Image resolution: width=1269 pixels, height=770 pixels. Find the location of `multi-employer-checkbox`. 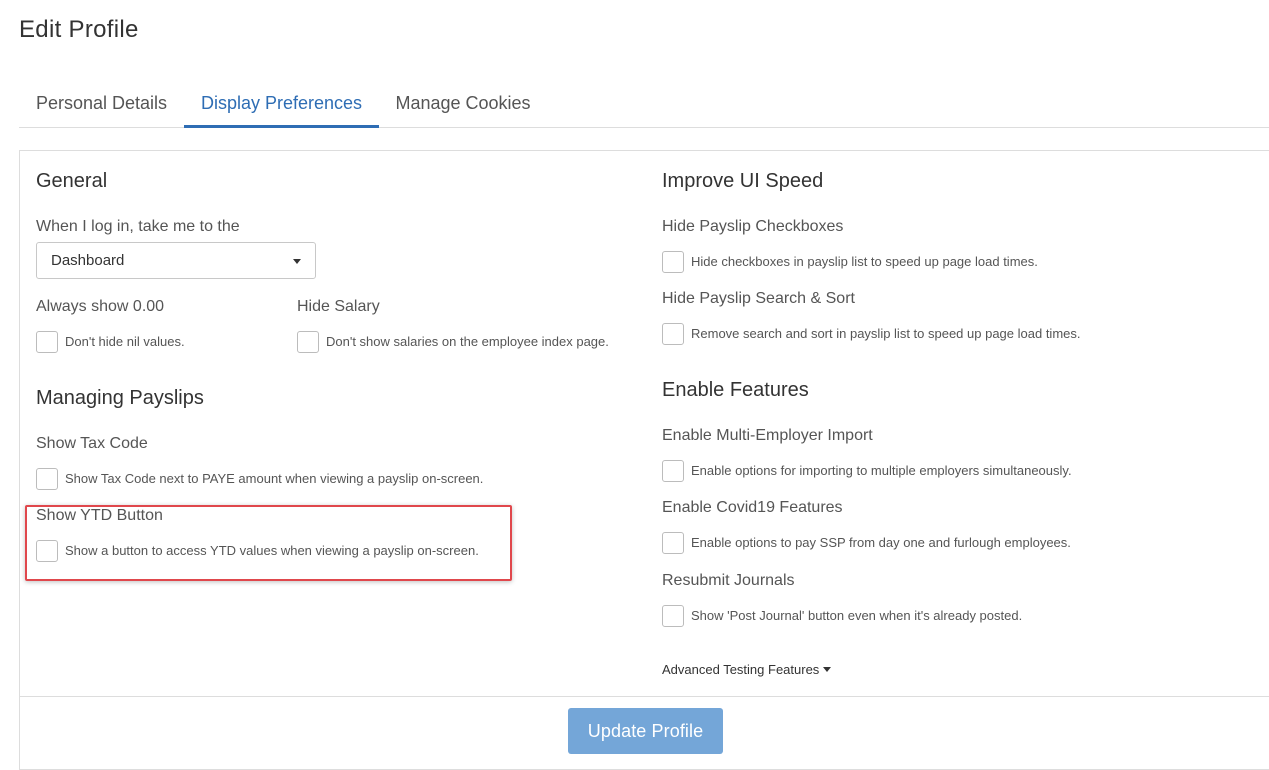

multi-employer-checkbox is located at coordinates (673, 471).